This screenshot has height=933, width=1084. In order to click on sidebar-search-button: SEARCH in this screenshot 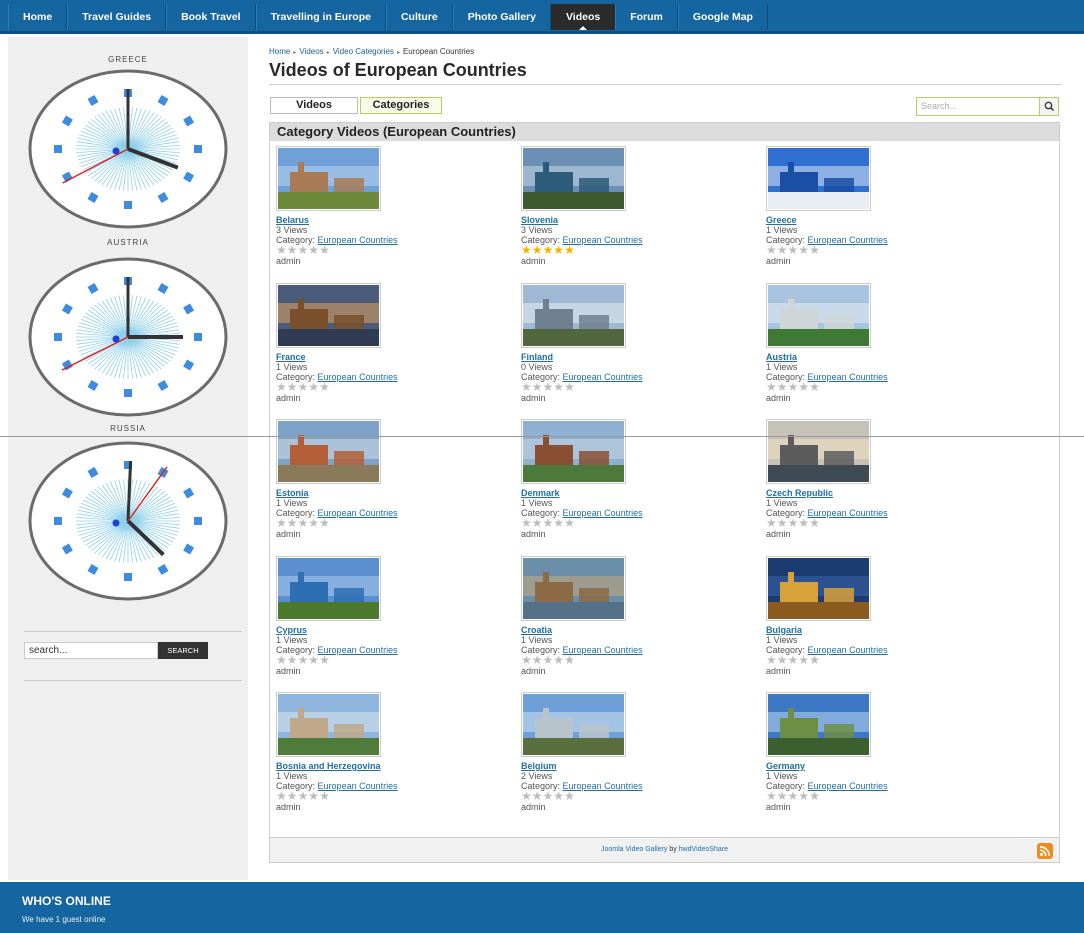, I will do `click(183, 650)`.